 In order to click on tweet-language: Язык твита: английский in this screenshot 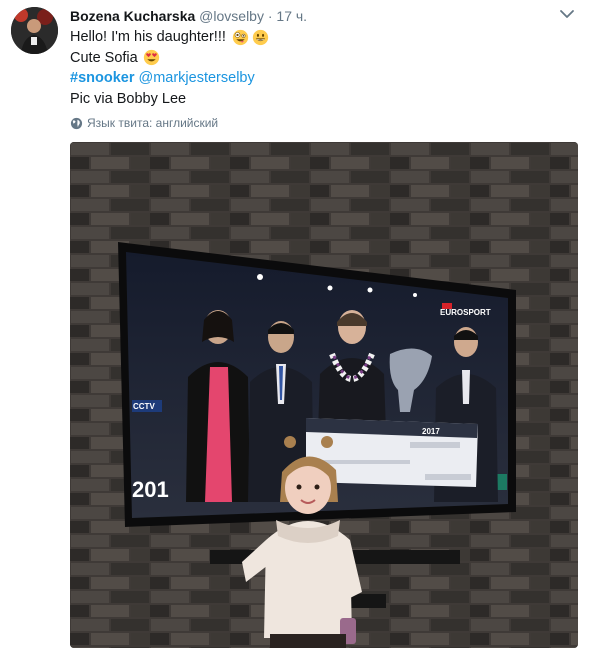, I will do `click(144, 123)`.